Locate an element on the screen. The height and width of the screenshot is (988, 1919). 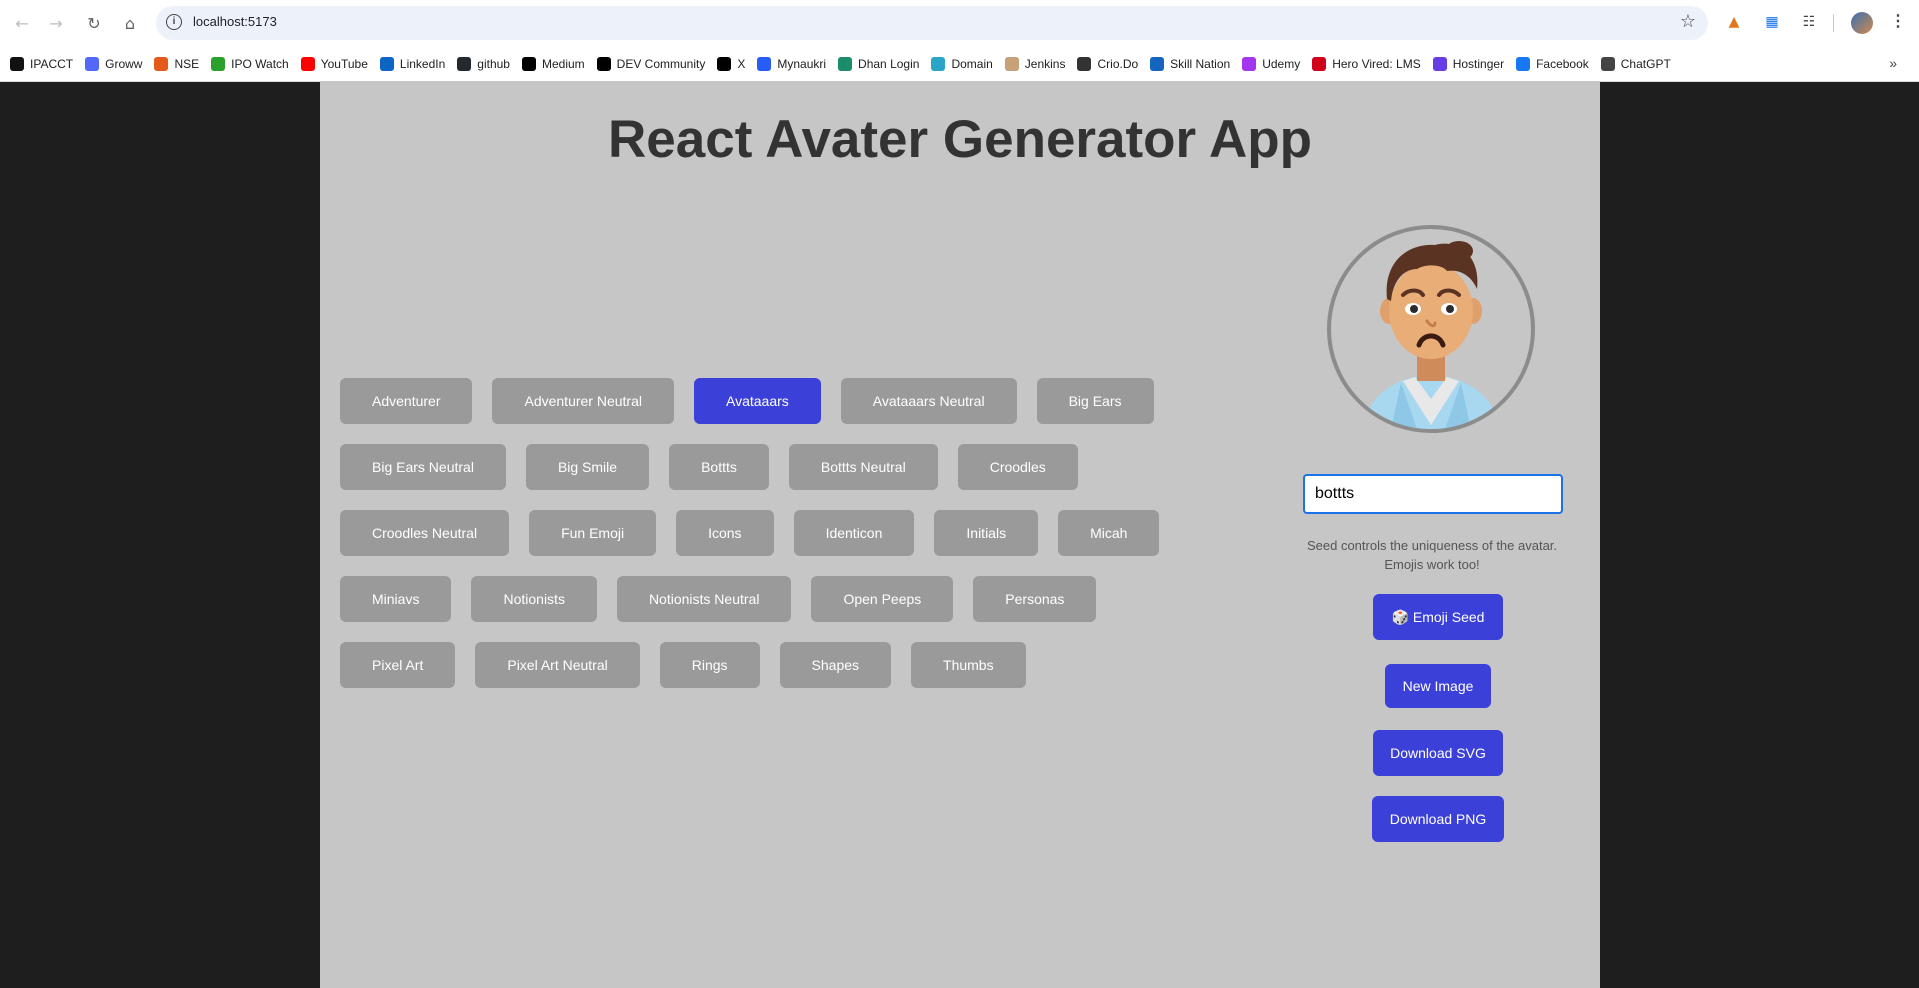
bookmark-item: X is located at coordinates (731, 64).